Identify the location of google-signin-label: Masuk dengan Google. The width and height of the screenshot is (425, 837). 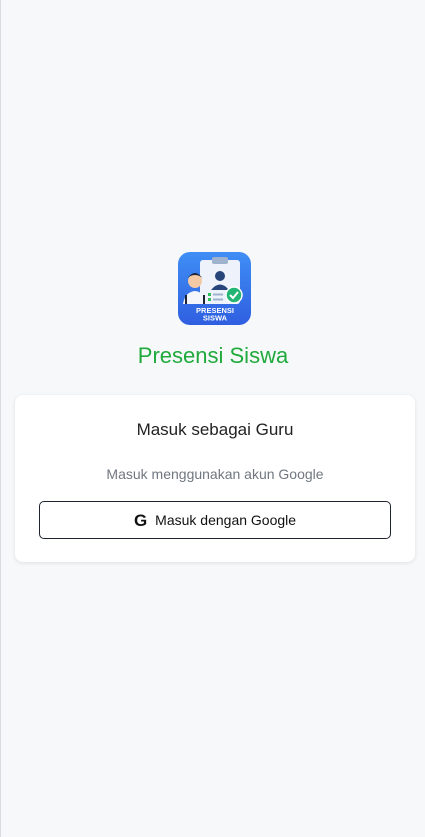
(226, 520).